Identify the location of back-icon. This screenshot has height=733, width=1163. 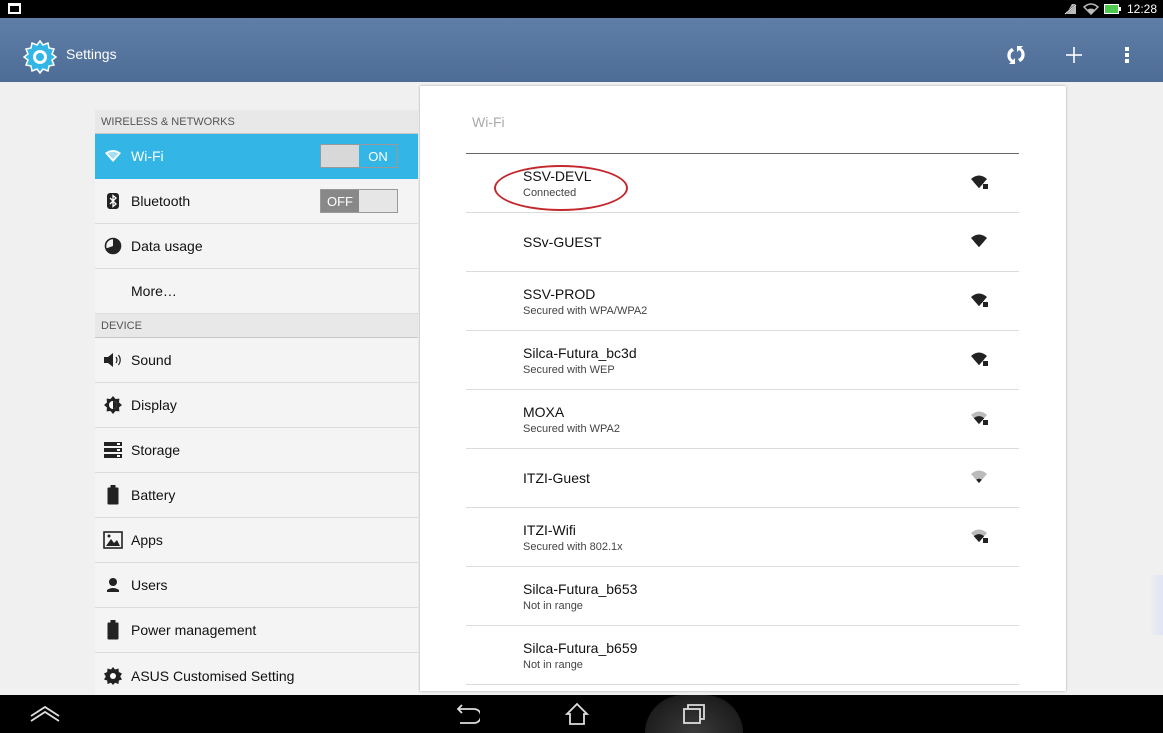
(468, 714).